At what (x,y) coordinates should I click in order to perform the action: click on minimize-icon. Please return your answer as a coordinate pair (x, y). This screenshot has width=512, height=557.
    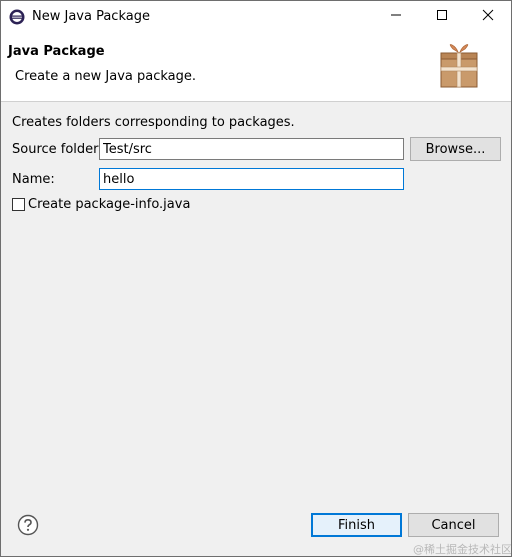
    Looking at the image, I should click on (396, 17).